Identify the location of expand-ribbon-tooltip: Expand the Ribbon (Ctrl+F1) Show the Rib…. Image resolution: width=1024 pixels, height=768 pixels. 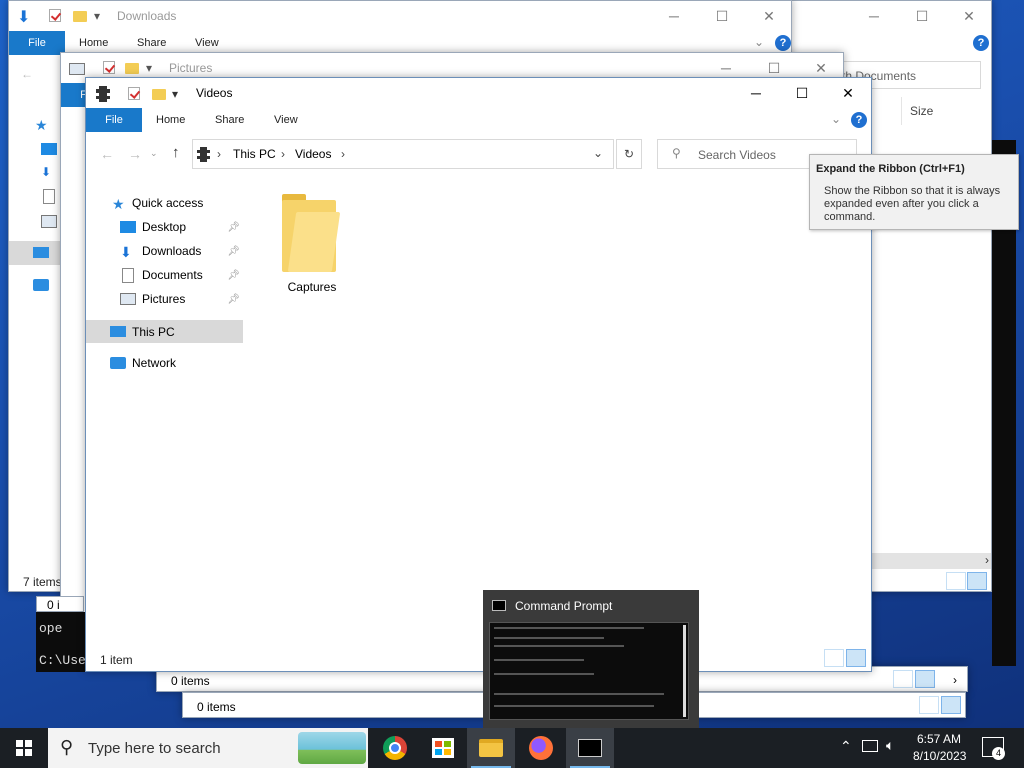
(914, 192).